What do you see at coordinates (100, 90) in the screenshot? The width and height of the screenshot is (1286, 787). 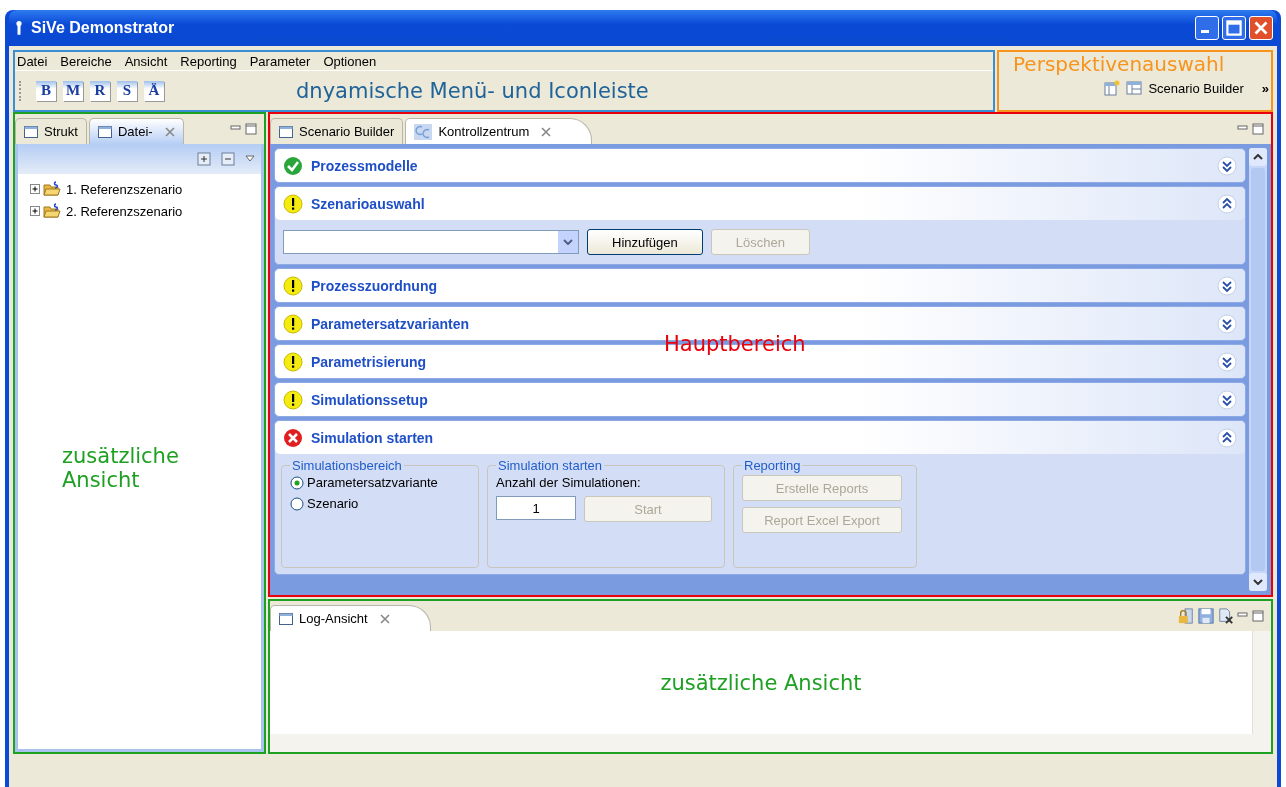 I see `toolbar-button: R` at bounding box center [100, 90].